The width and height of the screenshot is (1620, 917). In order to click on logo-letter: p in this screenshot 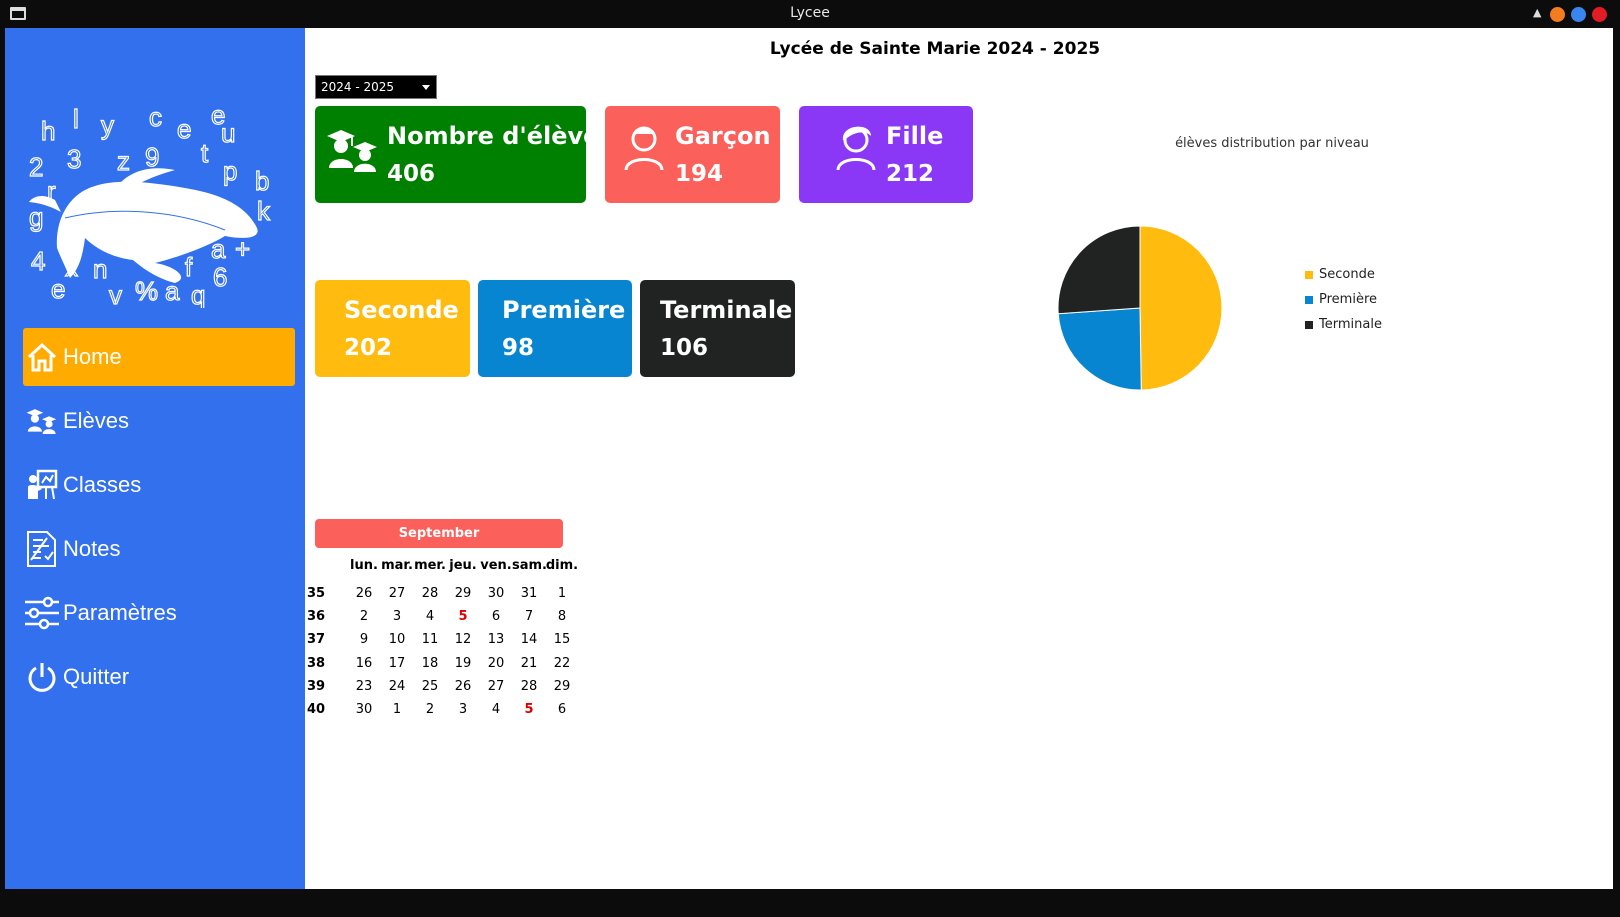, I will do `click(230, 171)`.